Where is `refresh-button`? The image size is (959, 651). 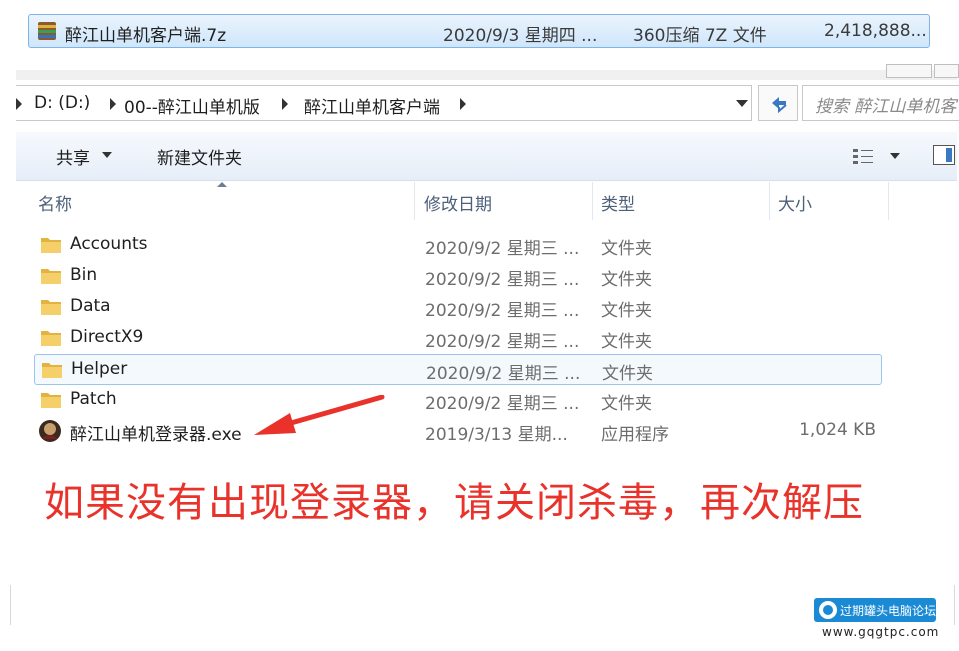
refresh-button is located at coordinates (778, 103).